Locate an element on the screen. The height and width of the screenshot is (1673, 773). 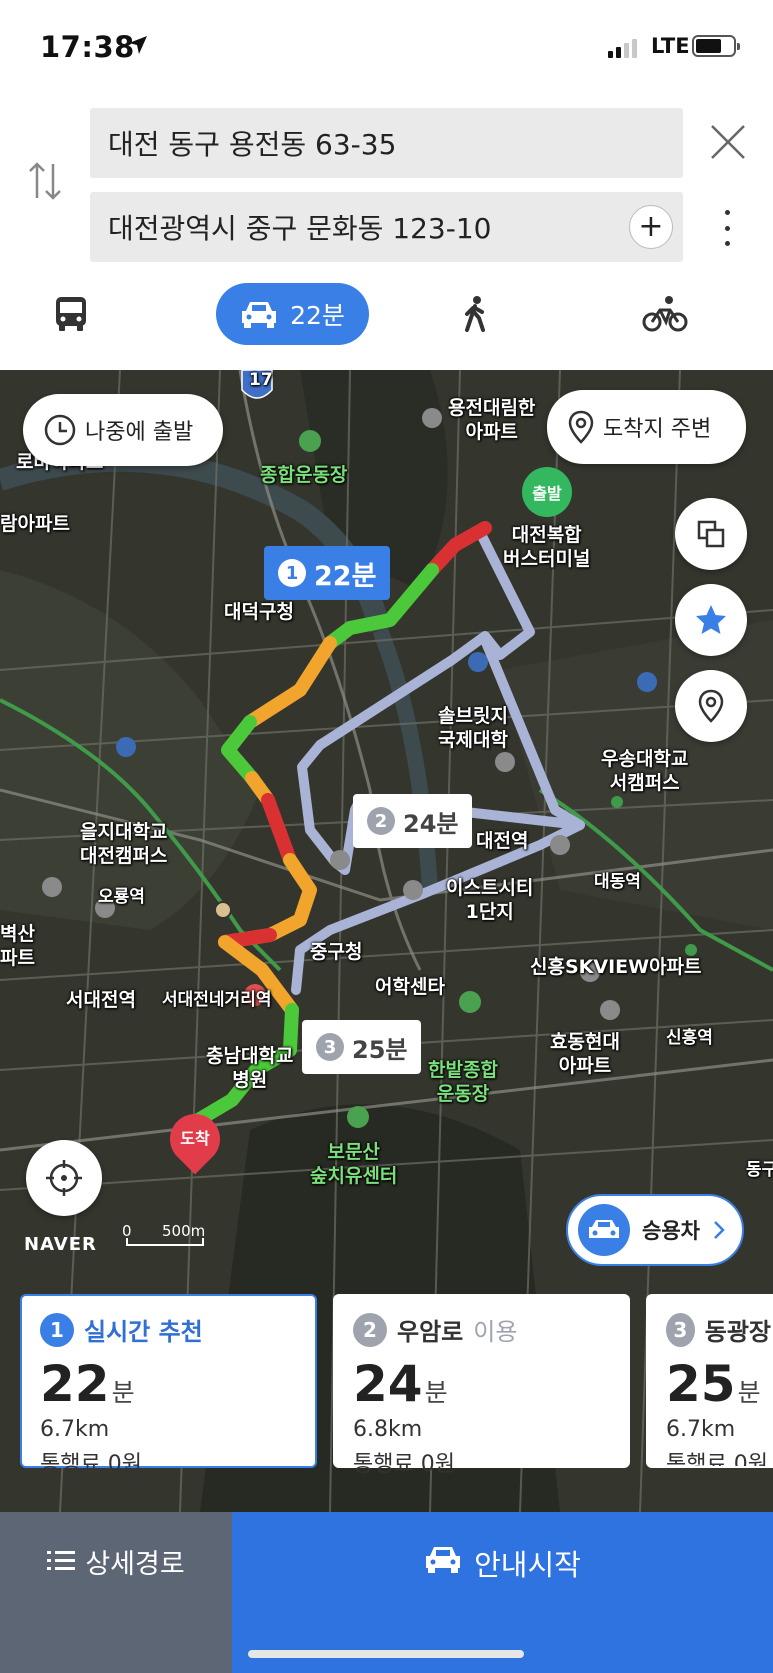
callout-time: 25분 is located at coordinates (380, 1049).